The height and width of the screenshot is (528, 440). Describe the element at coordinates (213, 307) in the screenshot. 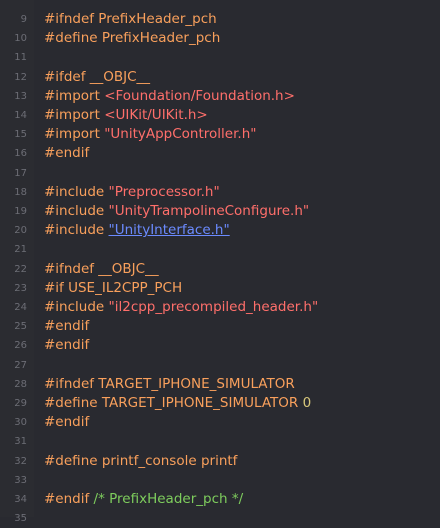

I see `code-string: "il2cpp_precompiled_header.h"` at that location.